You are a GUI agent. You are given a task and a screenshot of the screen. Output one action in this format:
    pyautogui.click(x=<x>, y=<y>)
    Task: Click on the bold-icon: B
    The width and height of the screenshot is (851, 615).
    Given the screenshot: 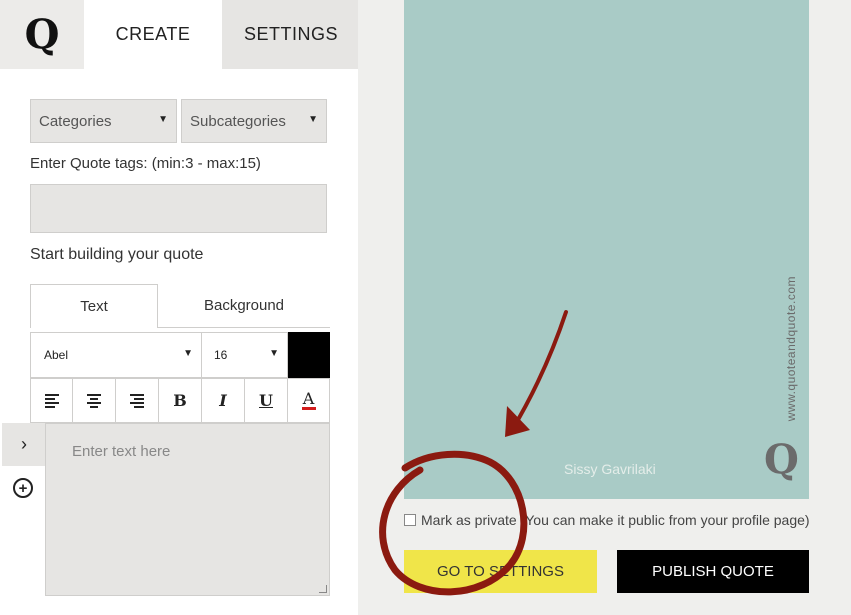 What is the action you would take?
    pyautogui.click(x=180, y=400)
    